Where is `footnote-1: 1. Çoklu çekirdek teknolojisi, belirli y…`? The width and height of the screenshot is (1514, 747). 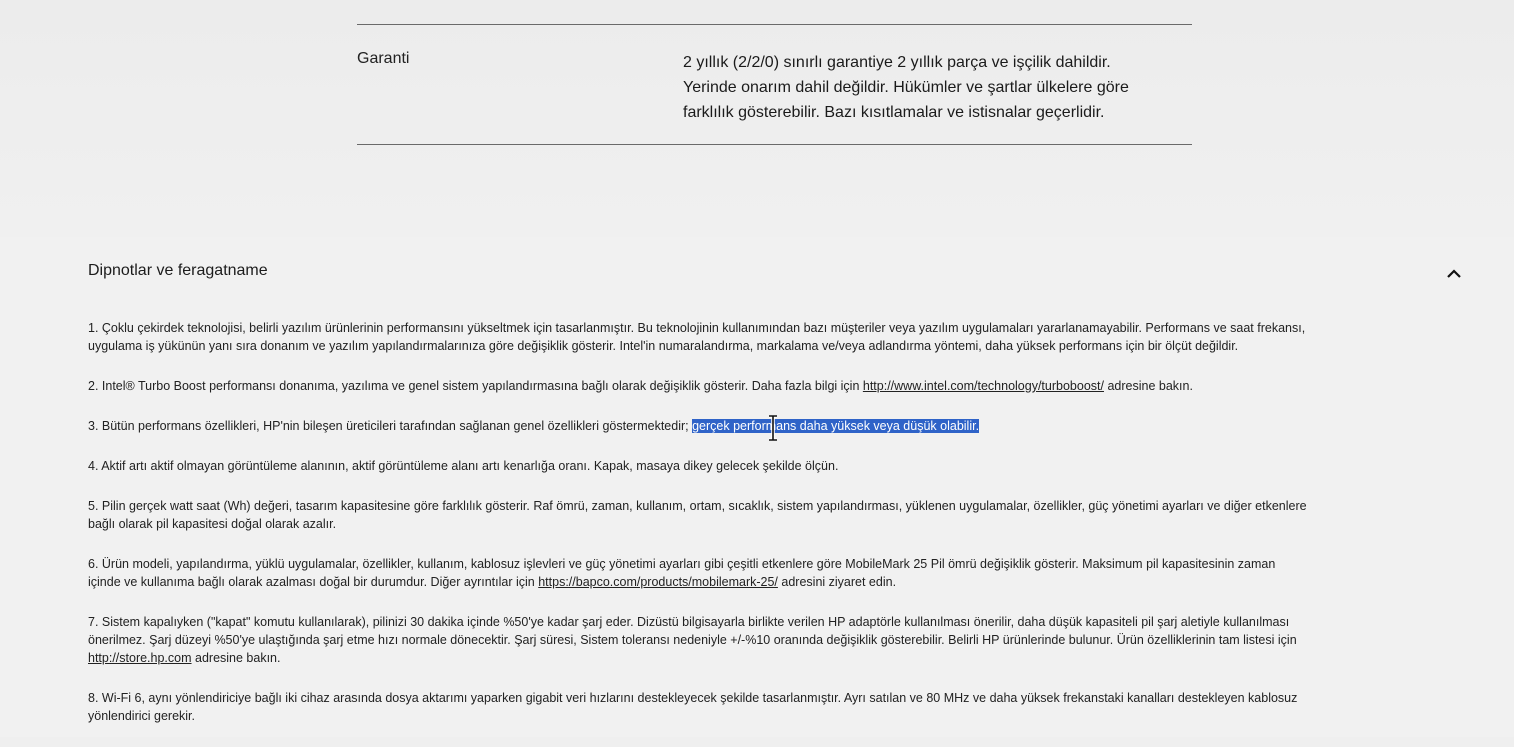 footnote-1: 1. Çoklu çekirdek teknolojisi, belirli y… is located at coordinates (778, 337).